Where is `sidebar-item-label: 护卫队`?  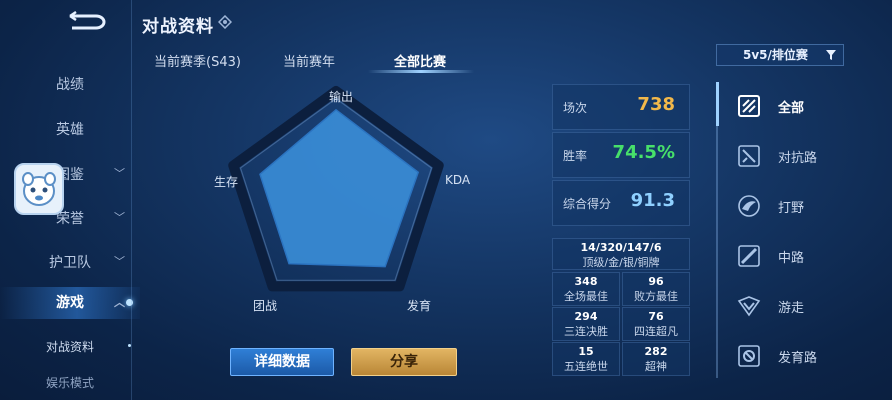 sidebar-item-label: 护卫队 is located at coordinates (70, 263).